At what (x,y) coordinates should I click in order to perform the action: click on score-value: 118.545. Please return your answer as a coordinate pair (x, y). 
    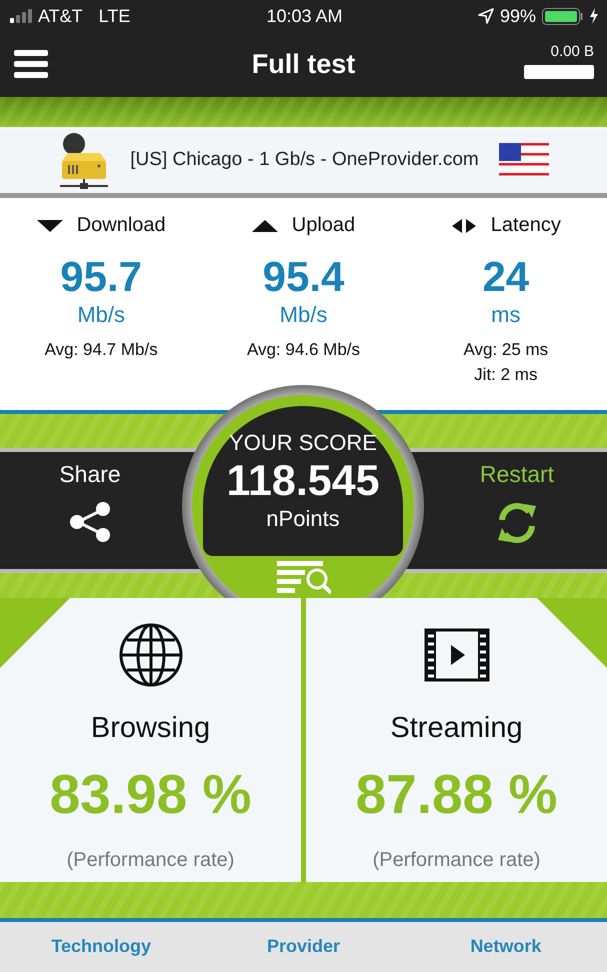
    Looking at the image, I should click on (303, 481).